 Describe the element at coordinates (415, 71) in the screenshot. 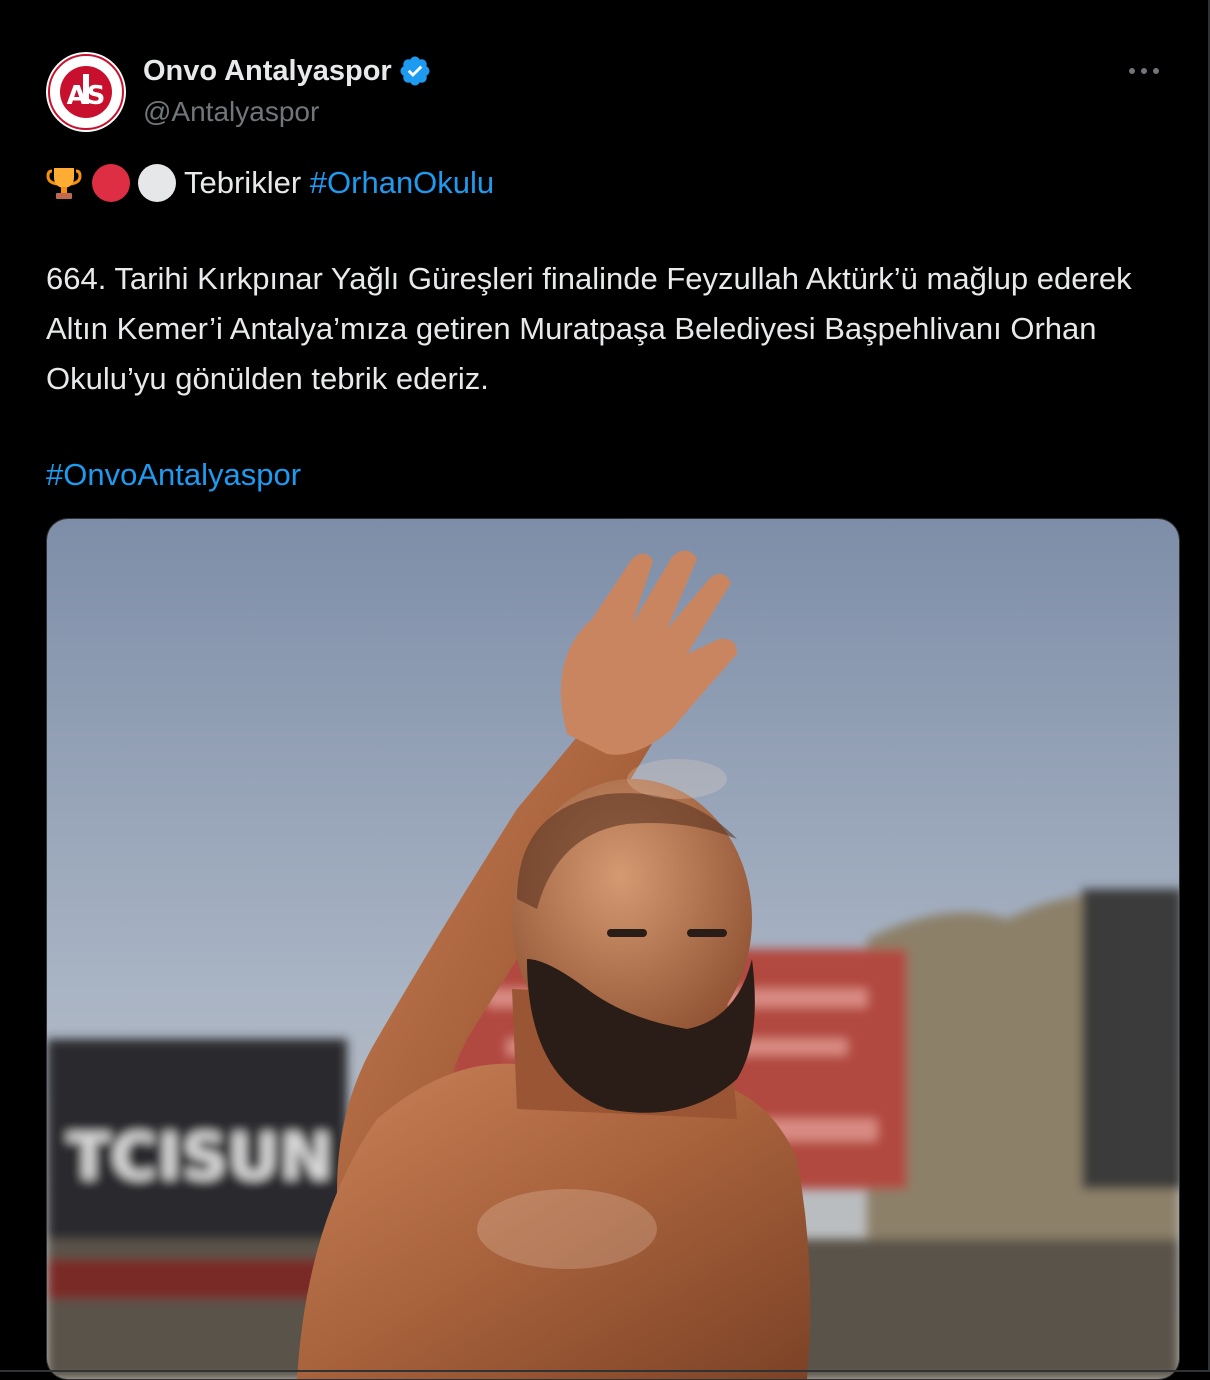

I see `verified-badge-icon` at that location.